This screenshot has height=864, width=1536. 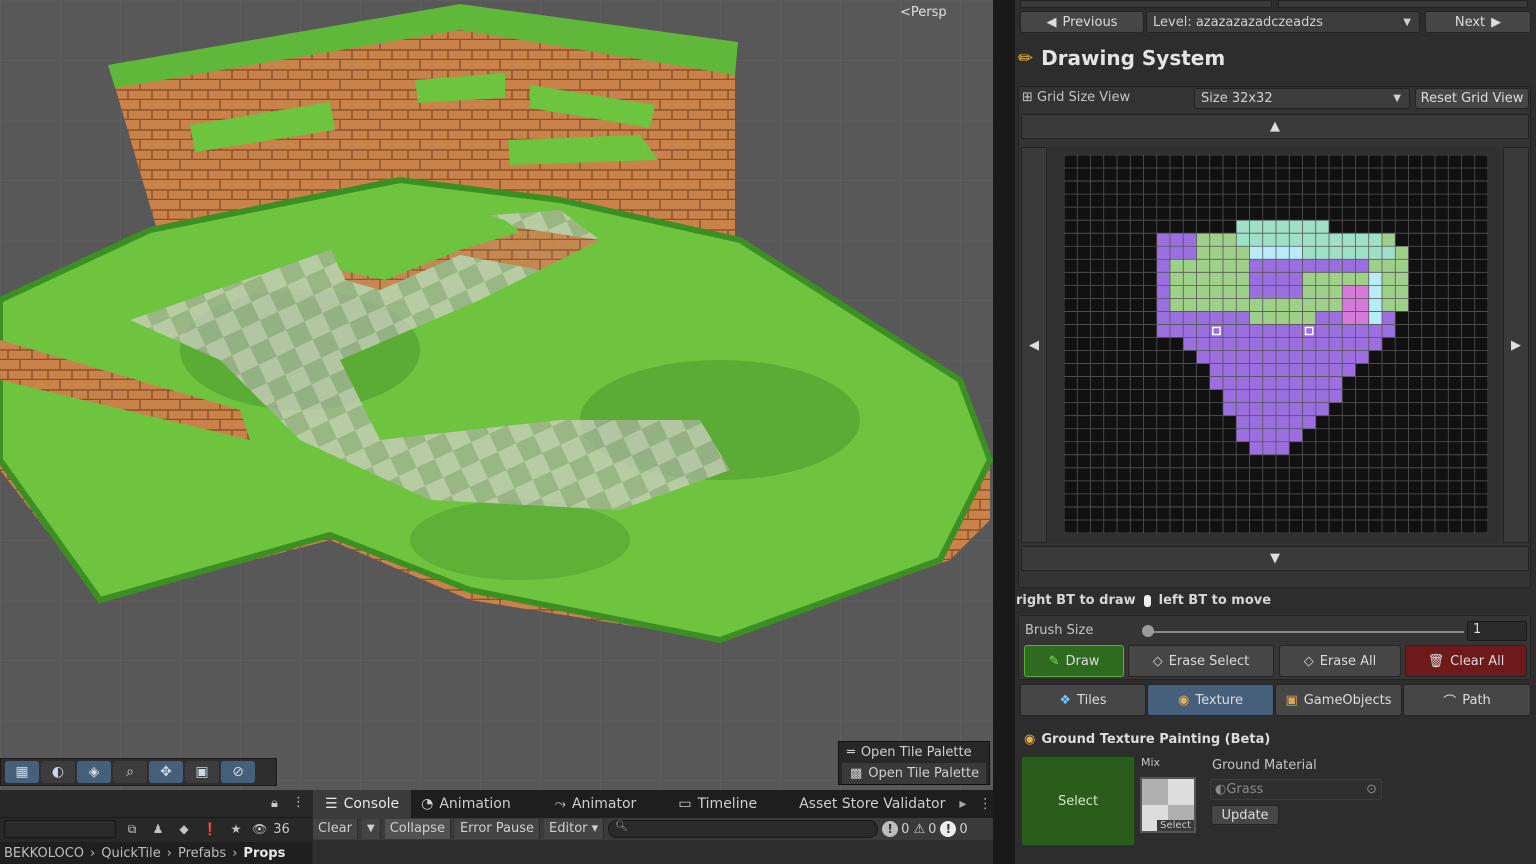 I want to click on clear-options-dropdown: ▼, so click(x=371, y=829).